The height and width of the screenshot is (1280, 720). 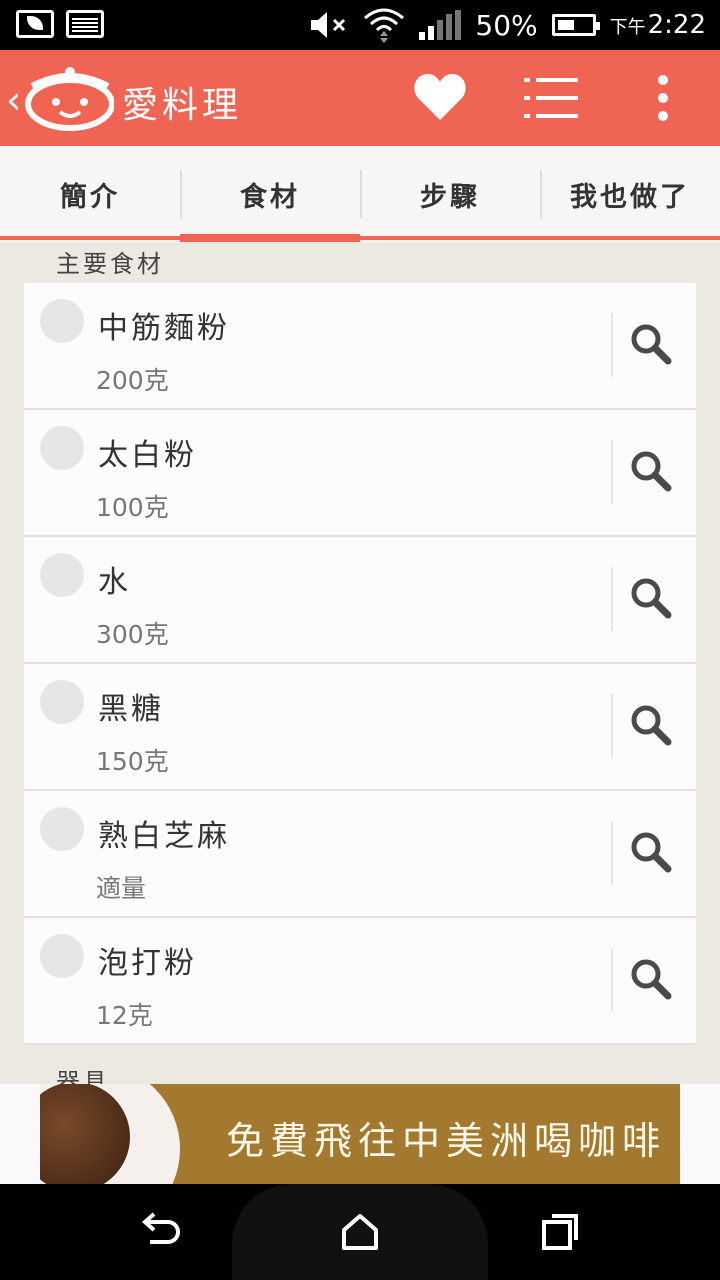 I want to click on system-nav-bar, so click(x=360, y=1232).